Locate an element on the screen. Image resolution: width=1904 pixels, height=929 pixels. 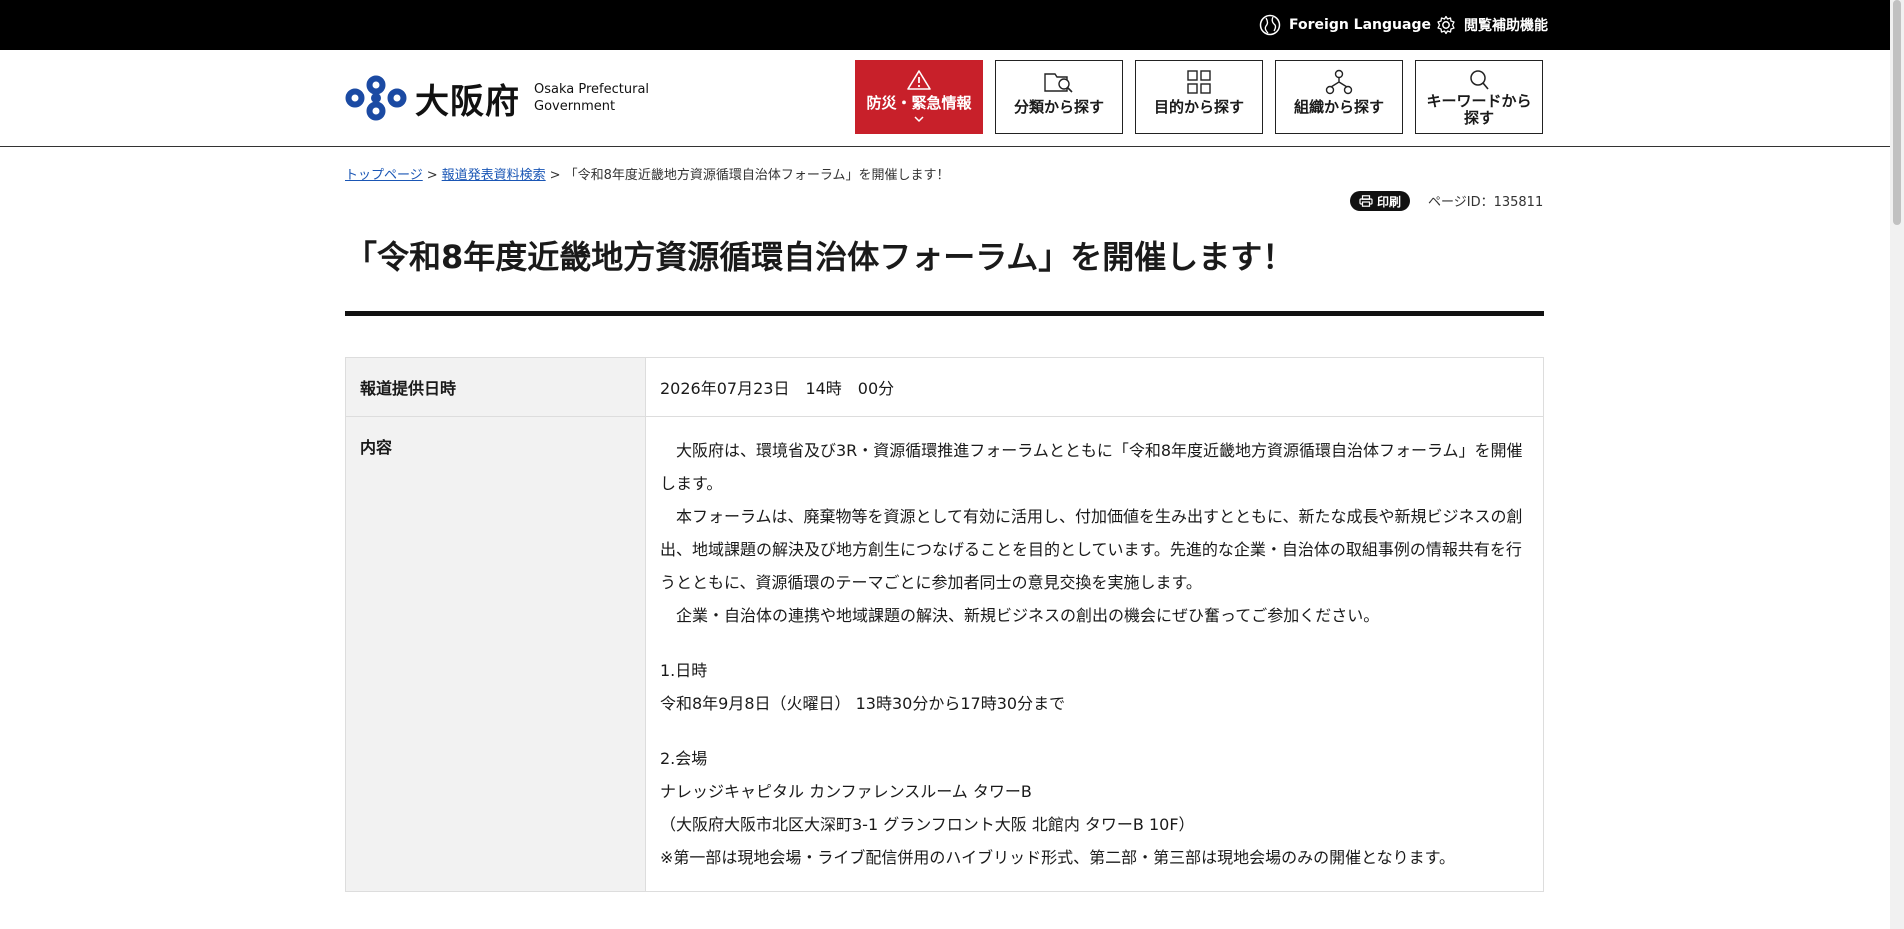
site-logo: 大阪府 Osaka Prefectural Government is located at coordinates (497, 98).